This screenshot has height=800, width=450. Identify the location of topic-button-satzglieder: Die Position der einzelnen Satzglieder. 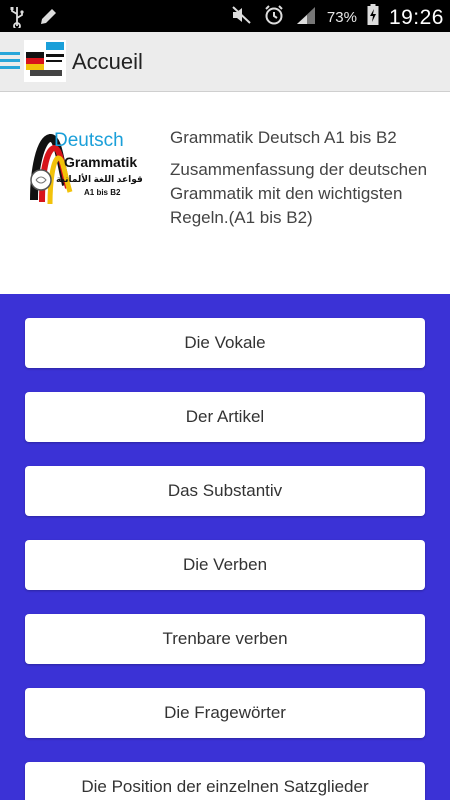
(225, 781).